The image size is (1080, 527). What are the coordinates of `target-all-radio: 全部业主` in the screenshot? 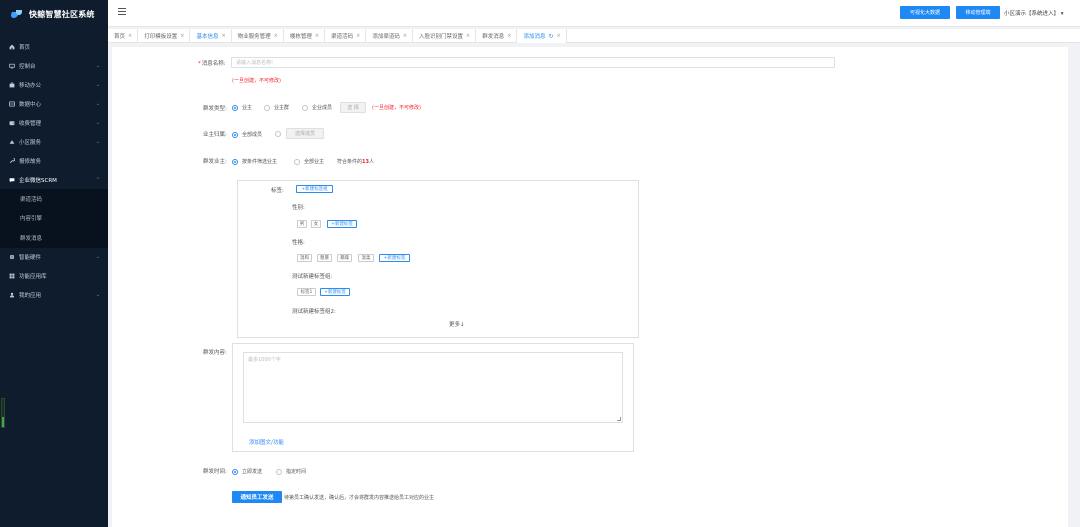 It's located at (309, 161).